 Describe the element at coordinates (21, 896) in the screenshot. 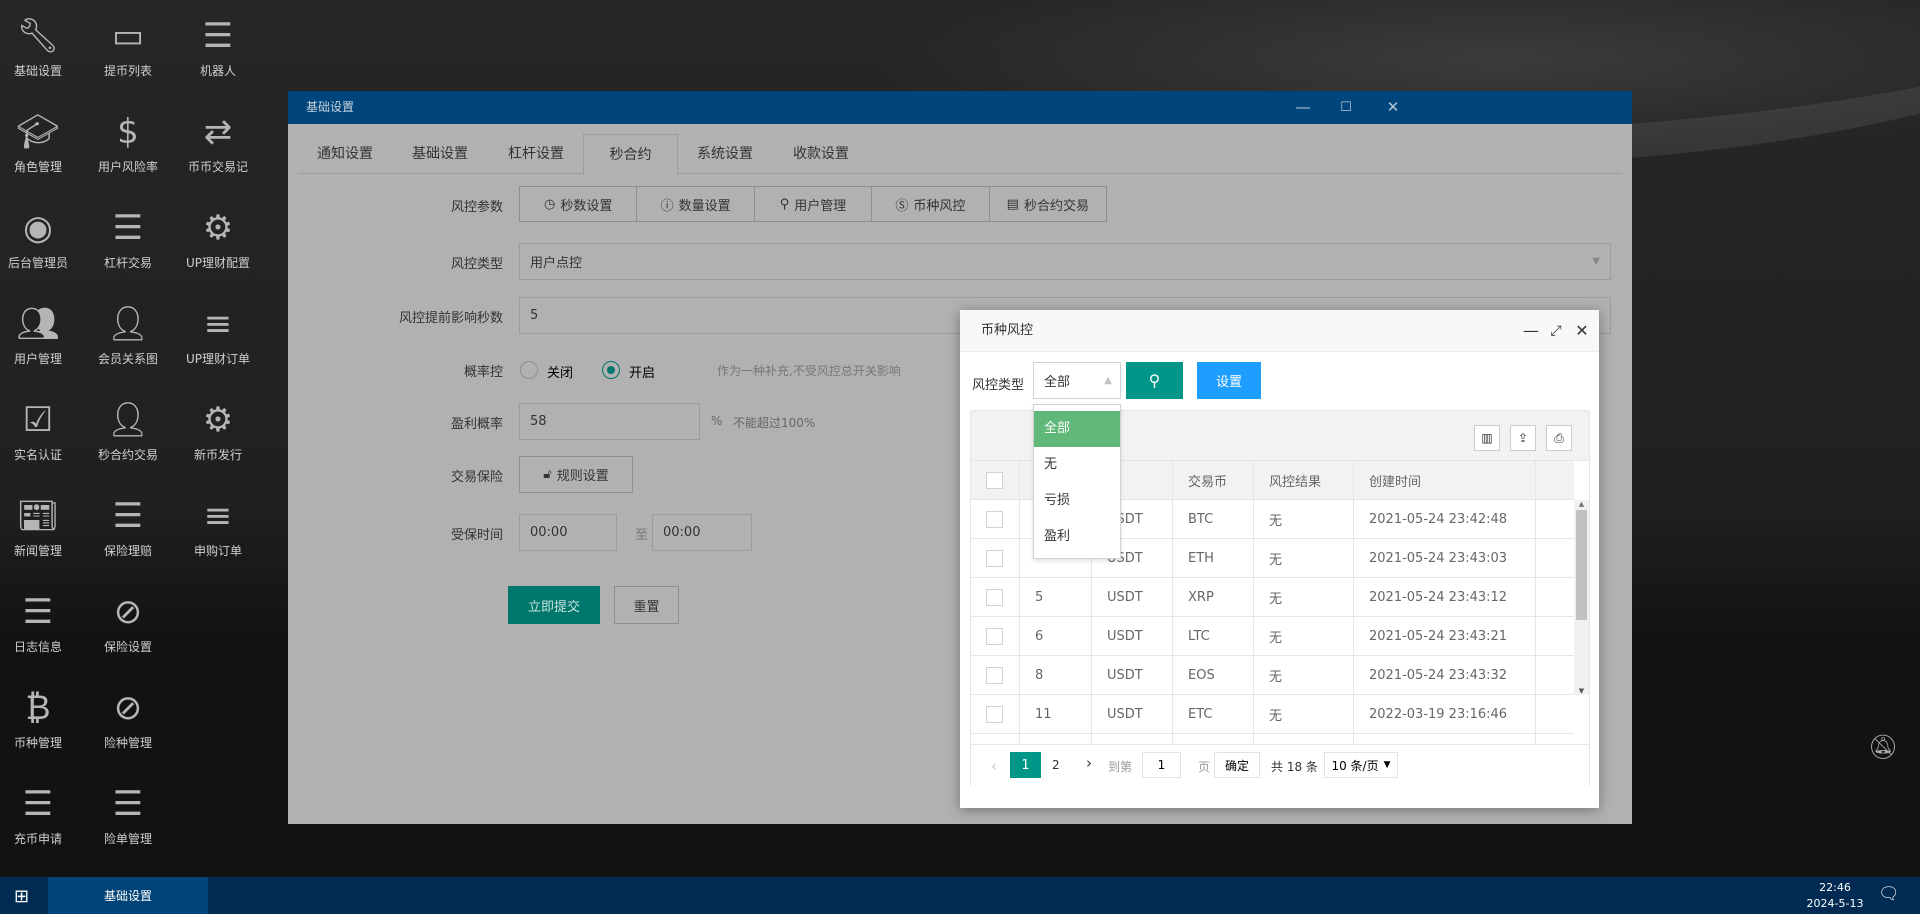

I see `windows-start-icon: ⊞` at that location.